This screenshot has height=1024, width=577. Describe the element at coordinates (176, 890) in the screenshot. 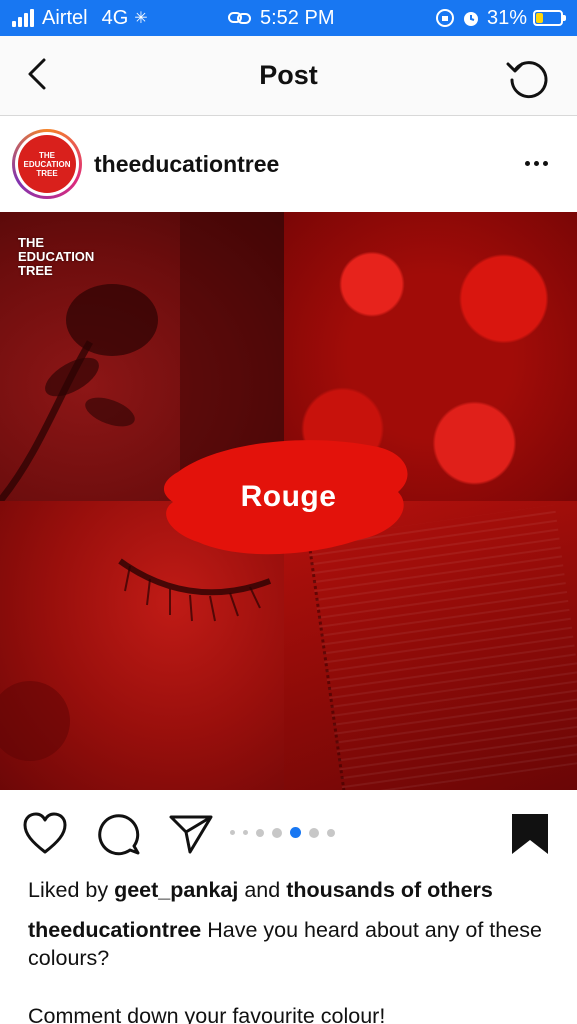

I see `liked-by-user-link: geet_pankaj` at that location.